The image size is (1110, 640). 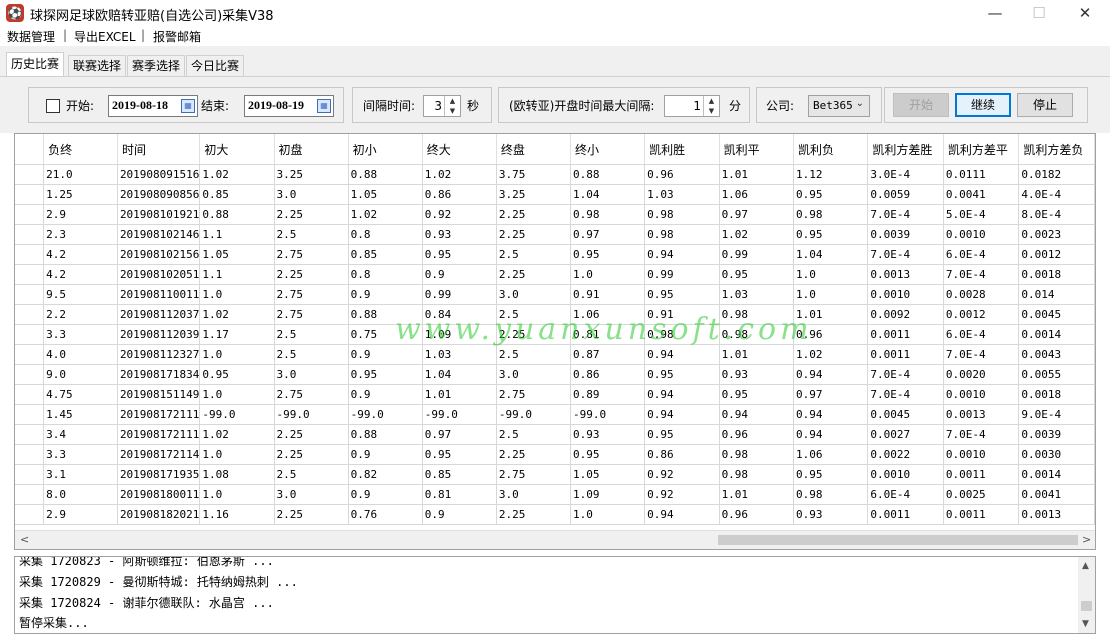 What do you see at coordinates (35, 64) in the screenshot?
I see `tab-history-matches: 历史比赛` at bounding box center [35, 64].